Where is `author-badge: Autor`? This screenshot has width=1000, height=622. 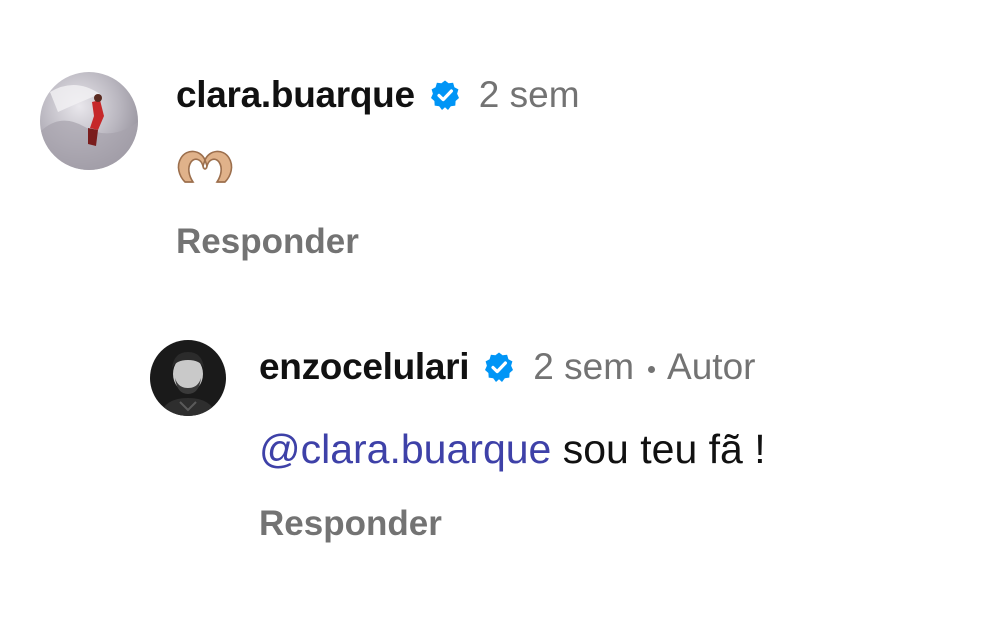 author-badge: Autor is located at coordinates (711, 366).